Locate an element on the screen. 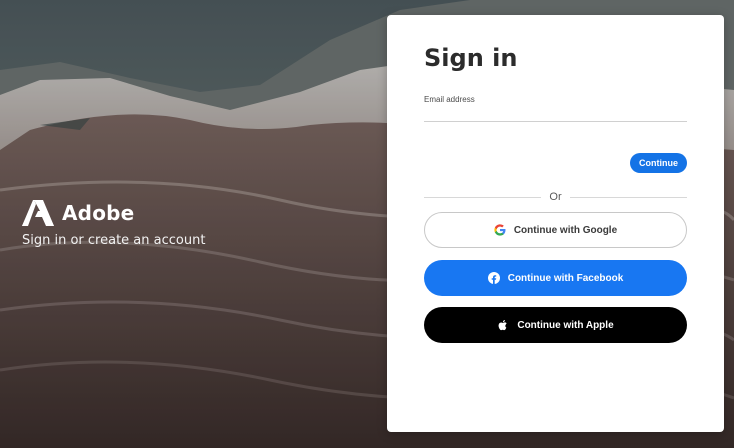 The height and width of the screenshot is (448, 734). divider-line-right is located at coordinates (628, 197).